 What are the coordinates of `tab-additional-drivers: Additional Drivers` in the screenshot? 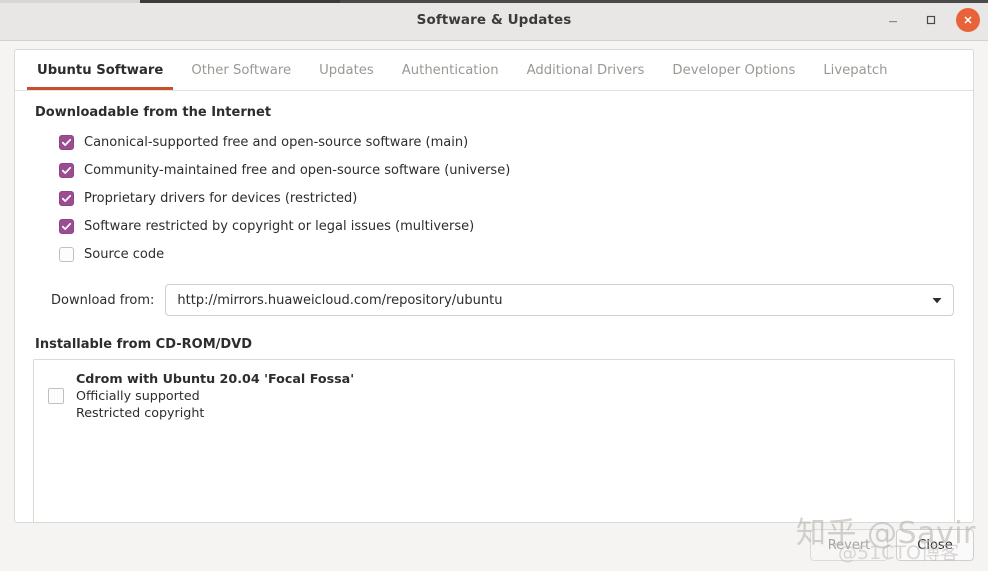 It's located at (586, 70).